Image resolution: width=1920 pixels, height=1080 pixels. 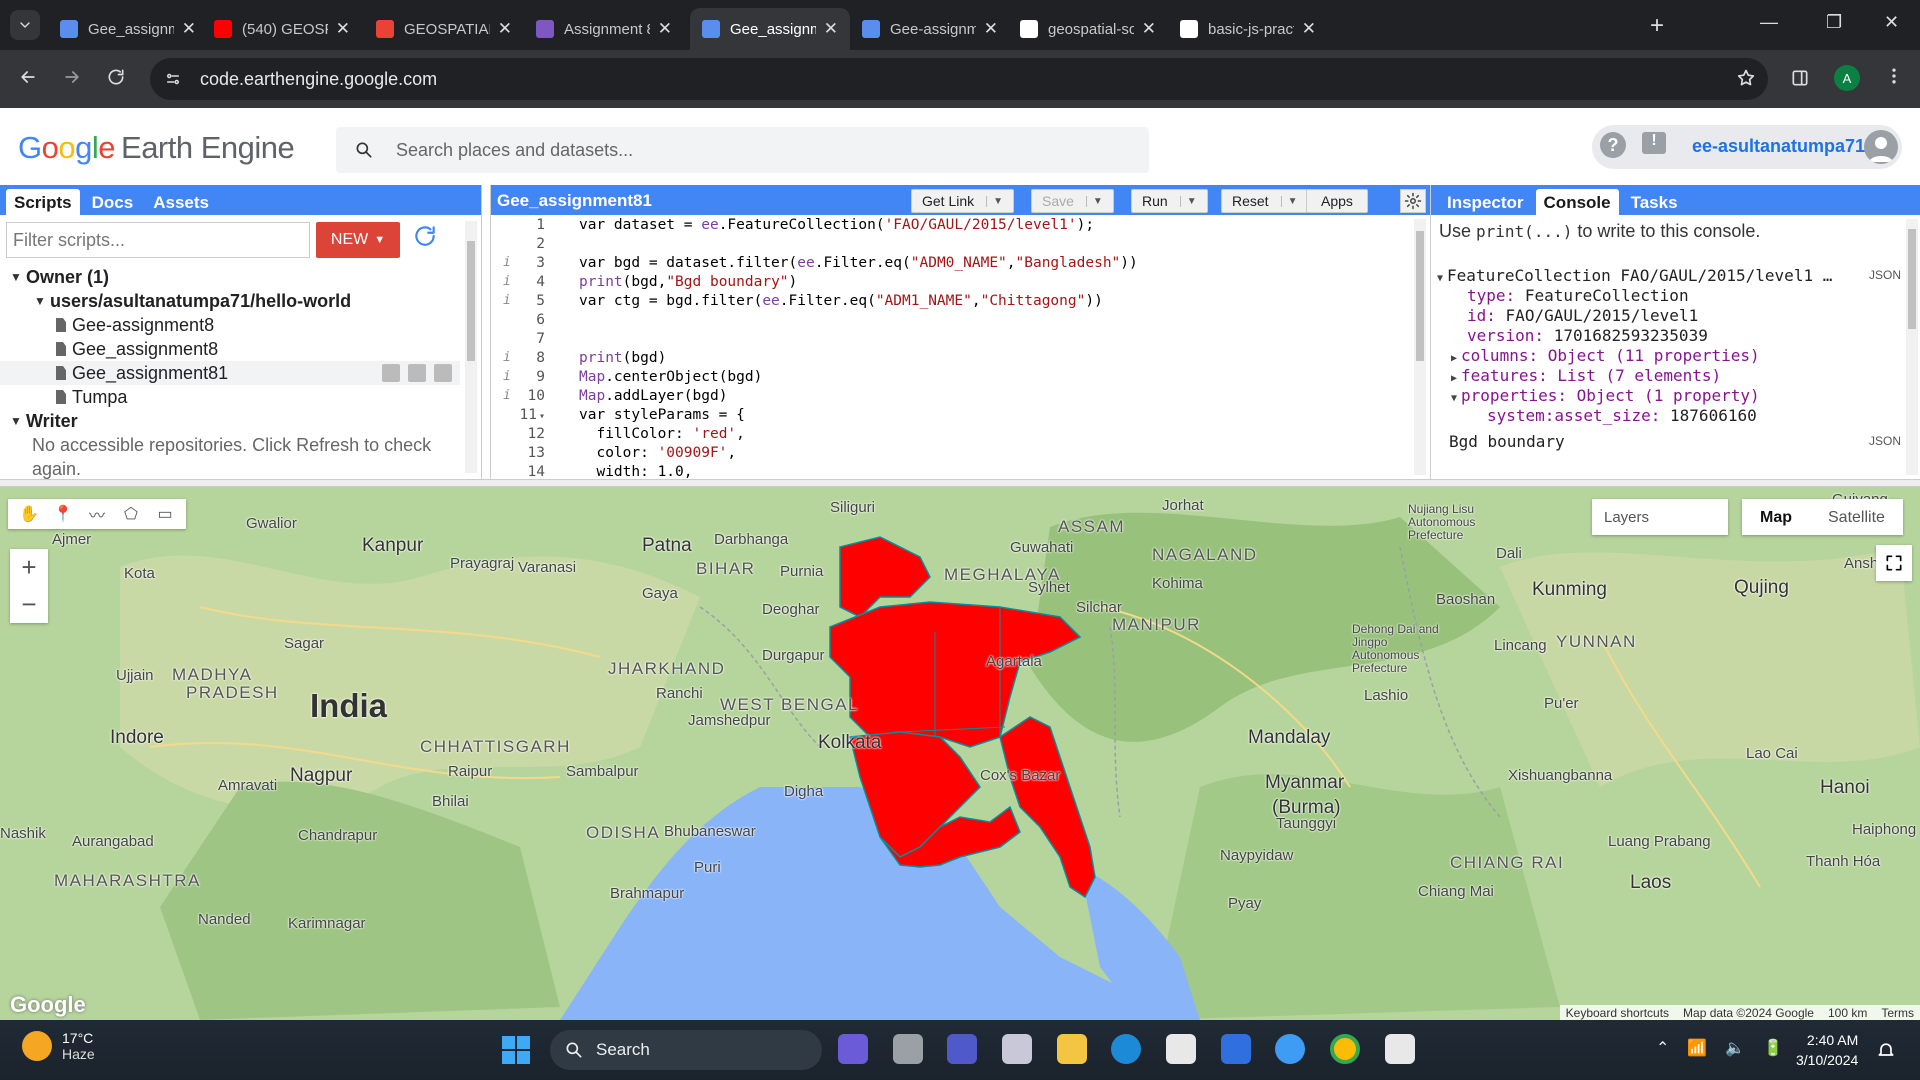 What do you see at coordinates (443, 373) in the screenshot?
I see `delete-icon` at bounding box center [443, 373].